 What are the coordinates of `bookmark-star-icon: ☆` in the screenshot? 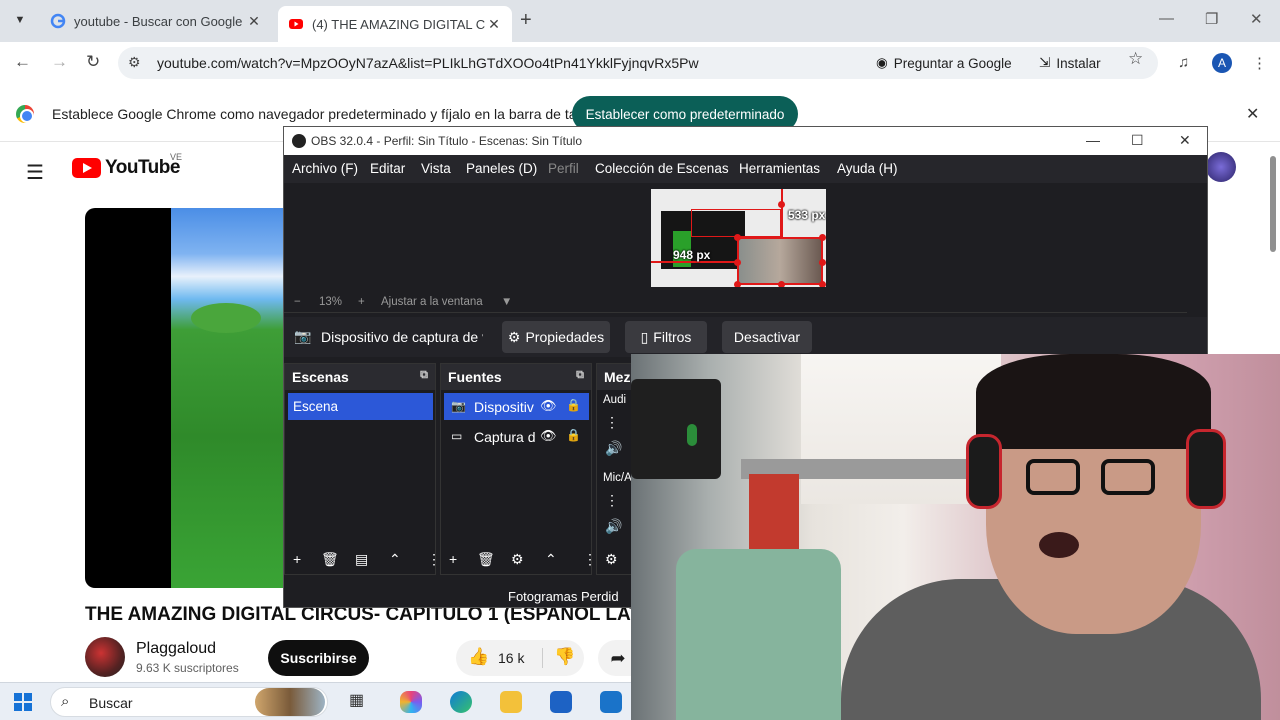 It's located at (1135, 59).